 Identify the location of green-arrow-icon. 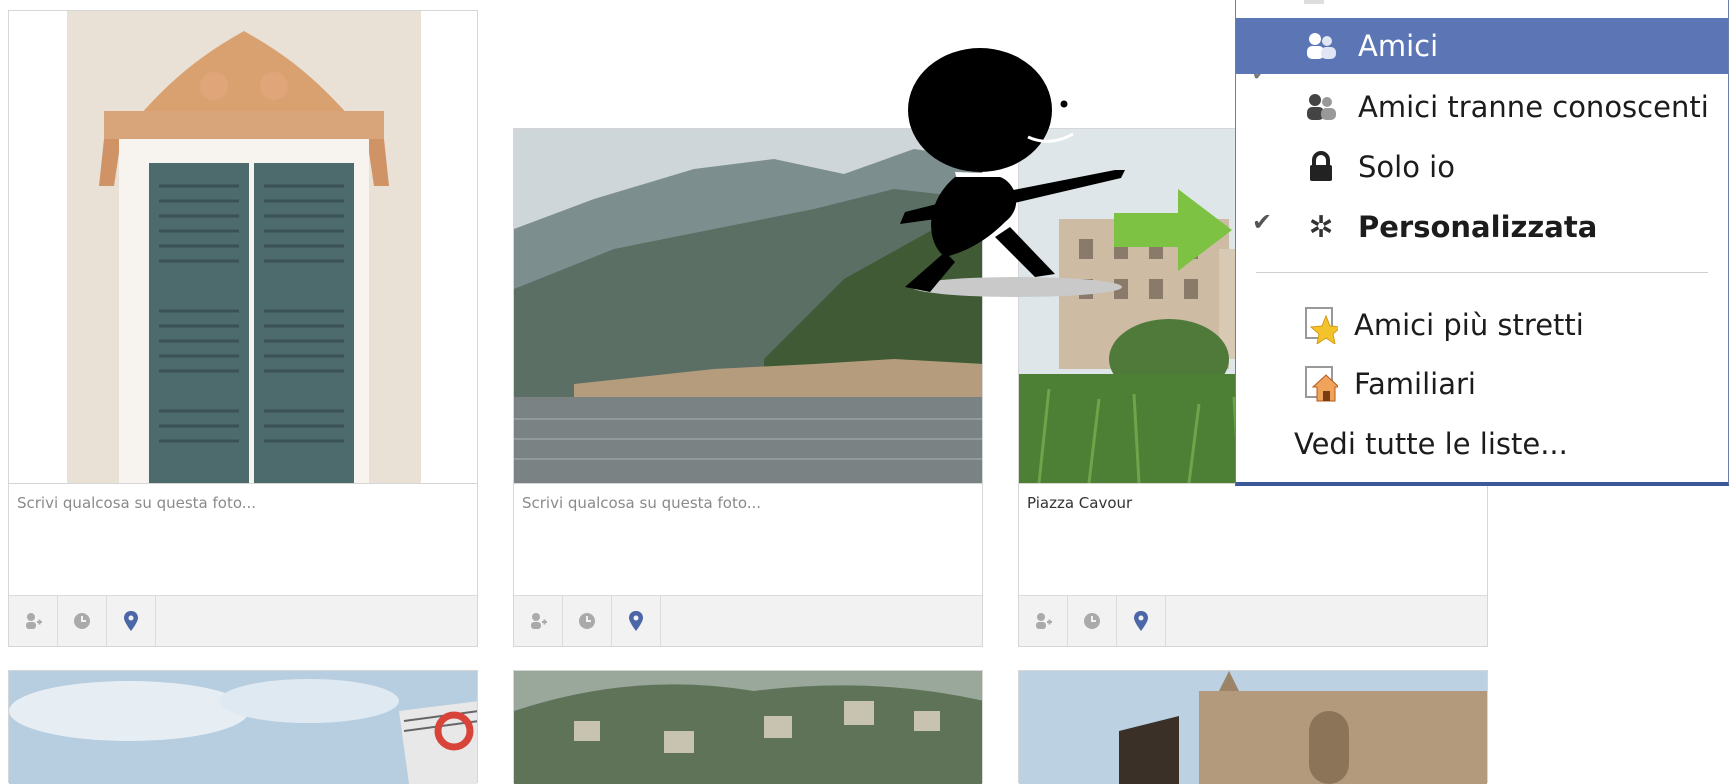
(1173, 230).